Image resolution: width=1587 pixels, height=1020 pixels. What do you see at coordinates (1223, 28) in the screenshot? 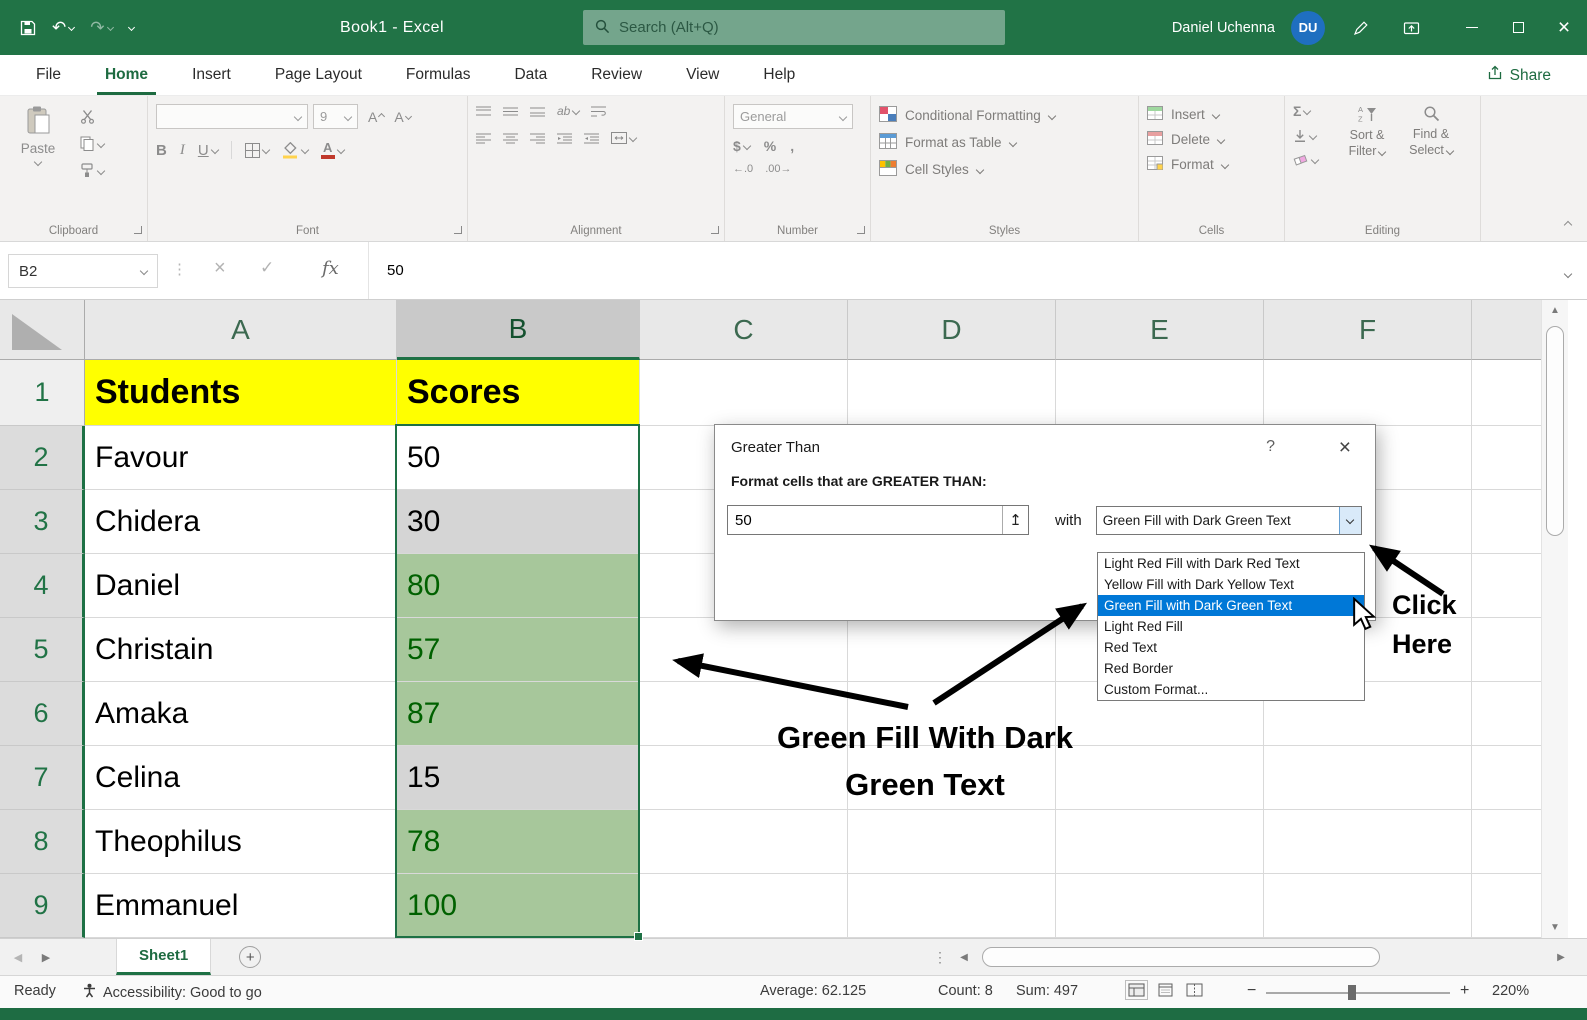
I see `user-name: Daniel Uchenna` at bounding box center [1223, 28].